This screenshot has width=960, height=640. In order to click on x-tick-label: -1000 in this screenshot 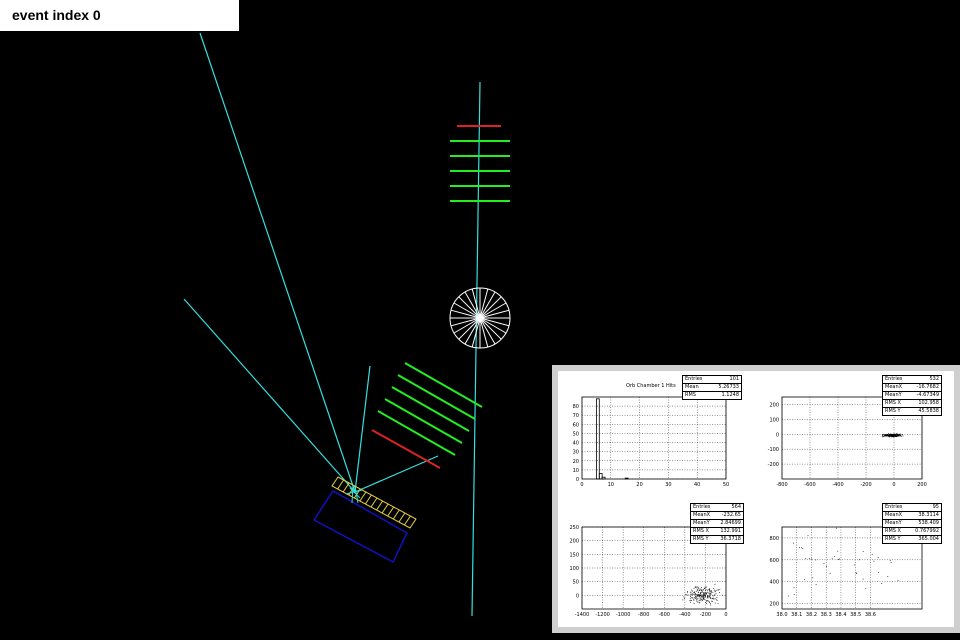, I will do `click(623, 615)`.